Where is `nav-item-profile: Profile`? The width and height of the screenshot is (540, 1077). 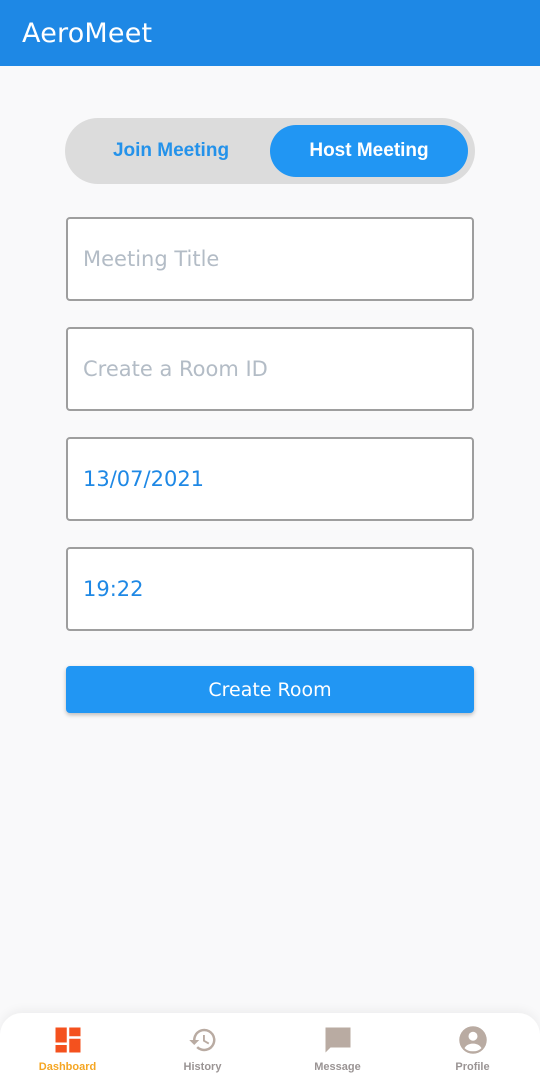
nav-item-profile: Profile is located at coordinates (472, 1045).